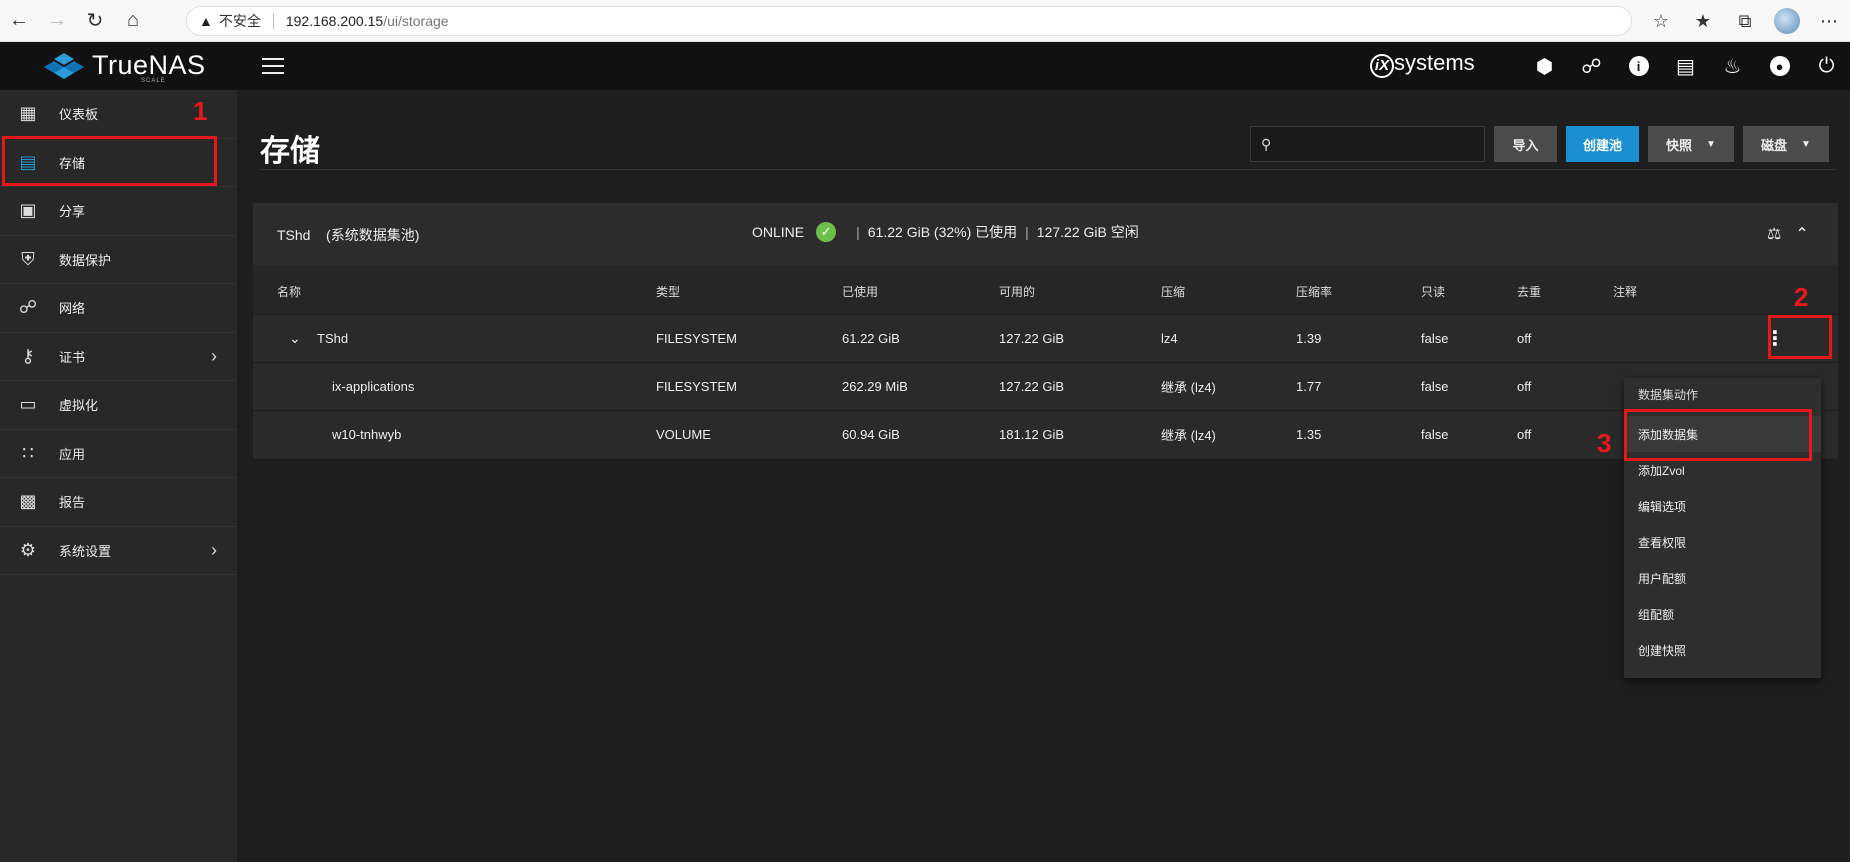 This screenshot has height=862, width=1850. I want to click on sidebar-item-reporting: ▩ 报告, so click(118, 502).